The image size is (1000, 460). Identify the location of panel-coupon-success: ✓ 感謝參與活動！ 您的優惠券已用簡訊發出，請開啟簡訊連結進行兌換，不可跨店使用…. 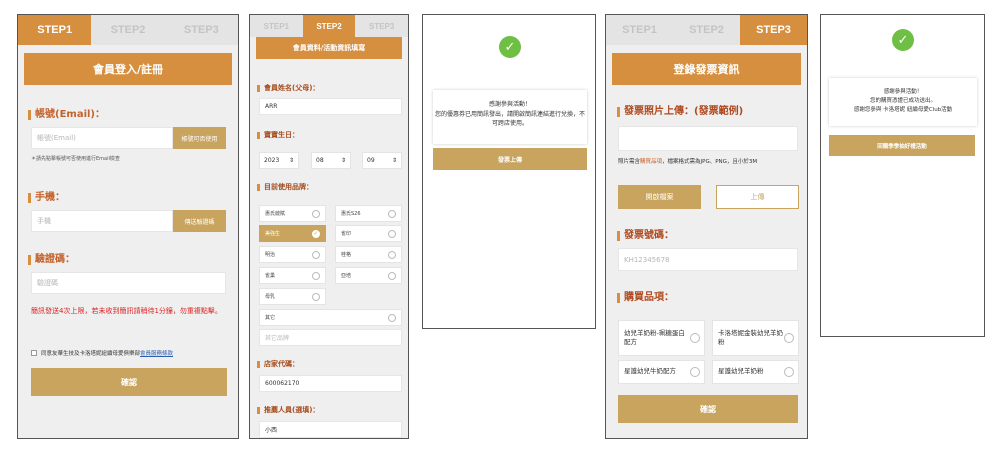
(509, 171).